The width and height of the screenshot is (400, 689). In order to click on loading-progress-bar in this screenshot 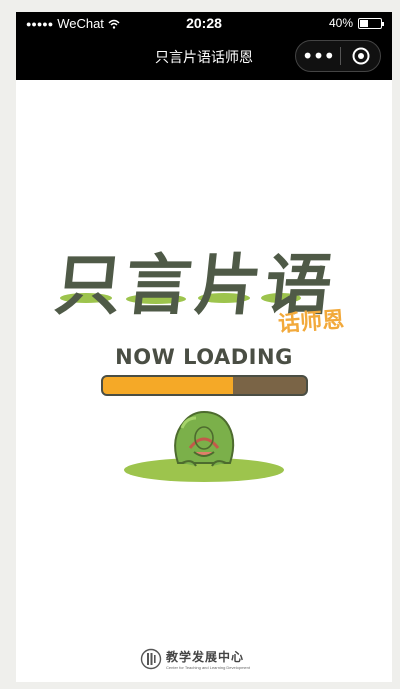, I will do `click(204, 385)`.